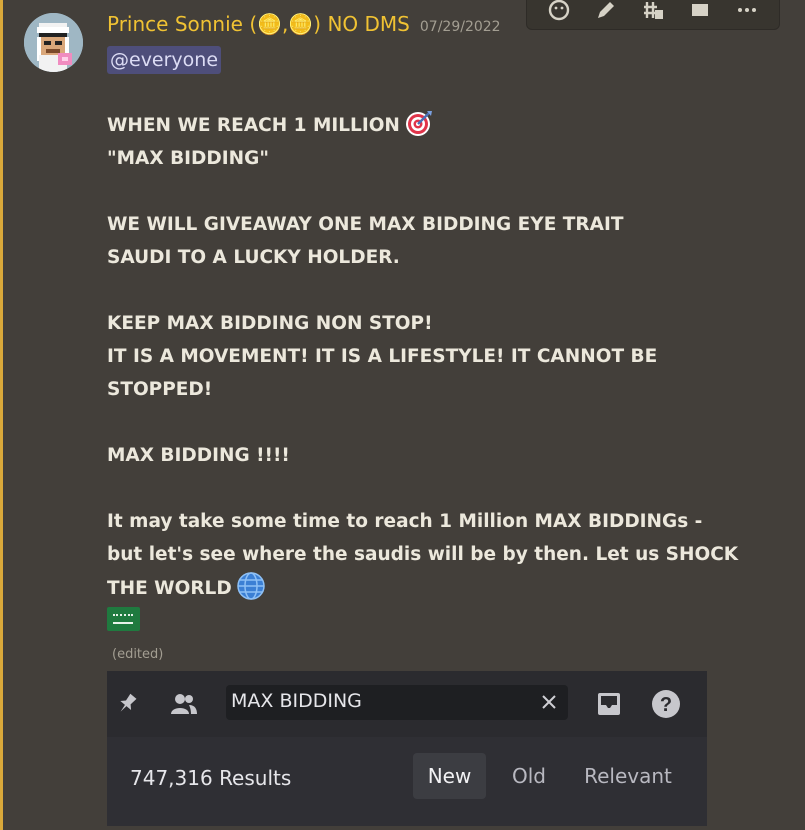  I want to click on everyone-mention: @everyone, so click(164, 60).